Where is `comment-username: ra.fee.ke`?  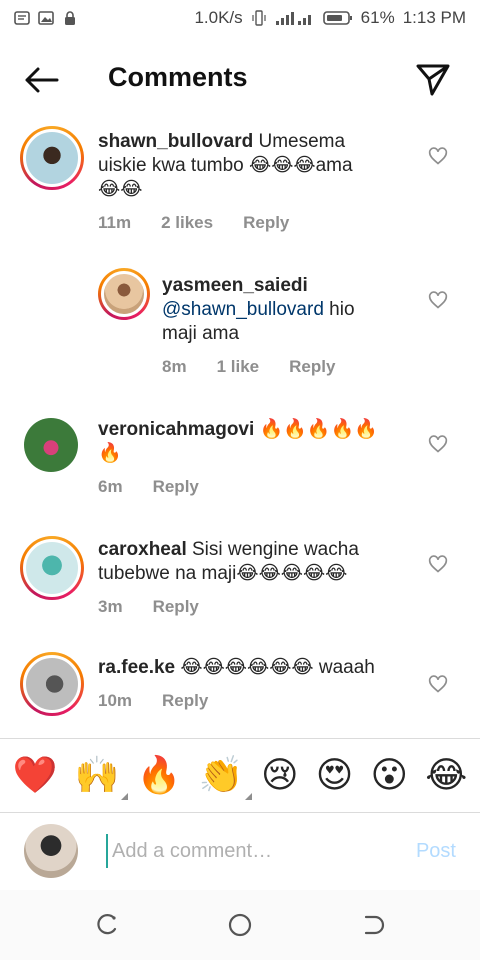
comment-username: ra.fee.ke is located at coordinates (136, 667).